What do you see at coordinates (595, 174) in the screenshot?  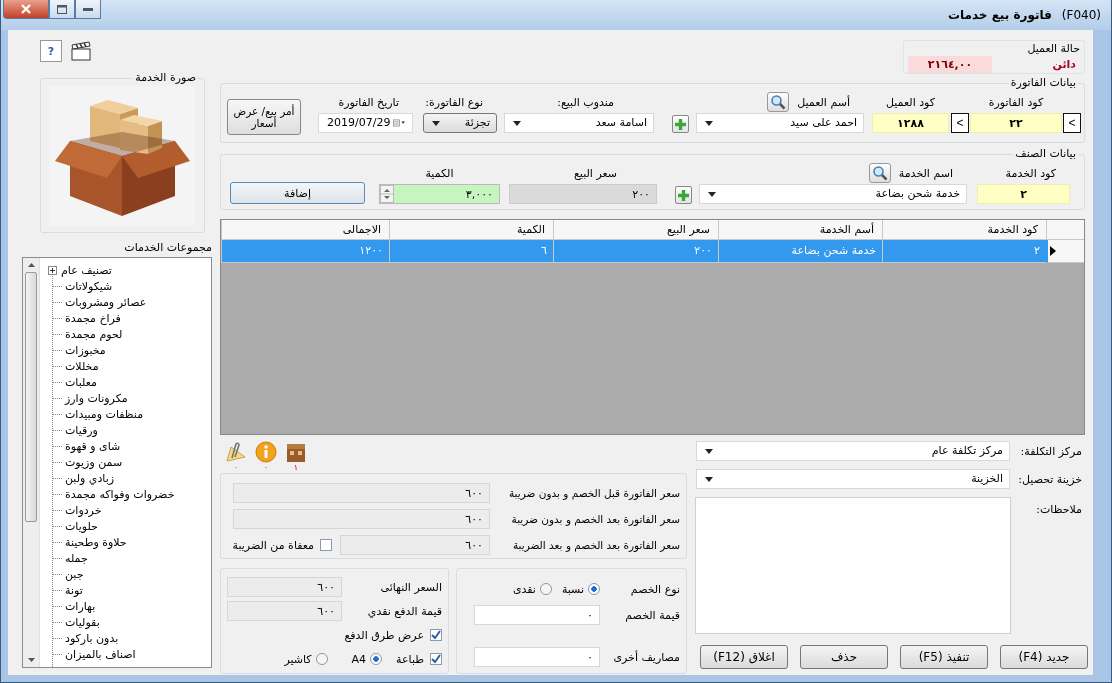 I see `field-label: سعر البيع` at bounding box center [595, 174].